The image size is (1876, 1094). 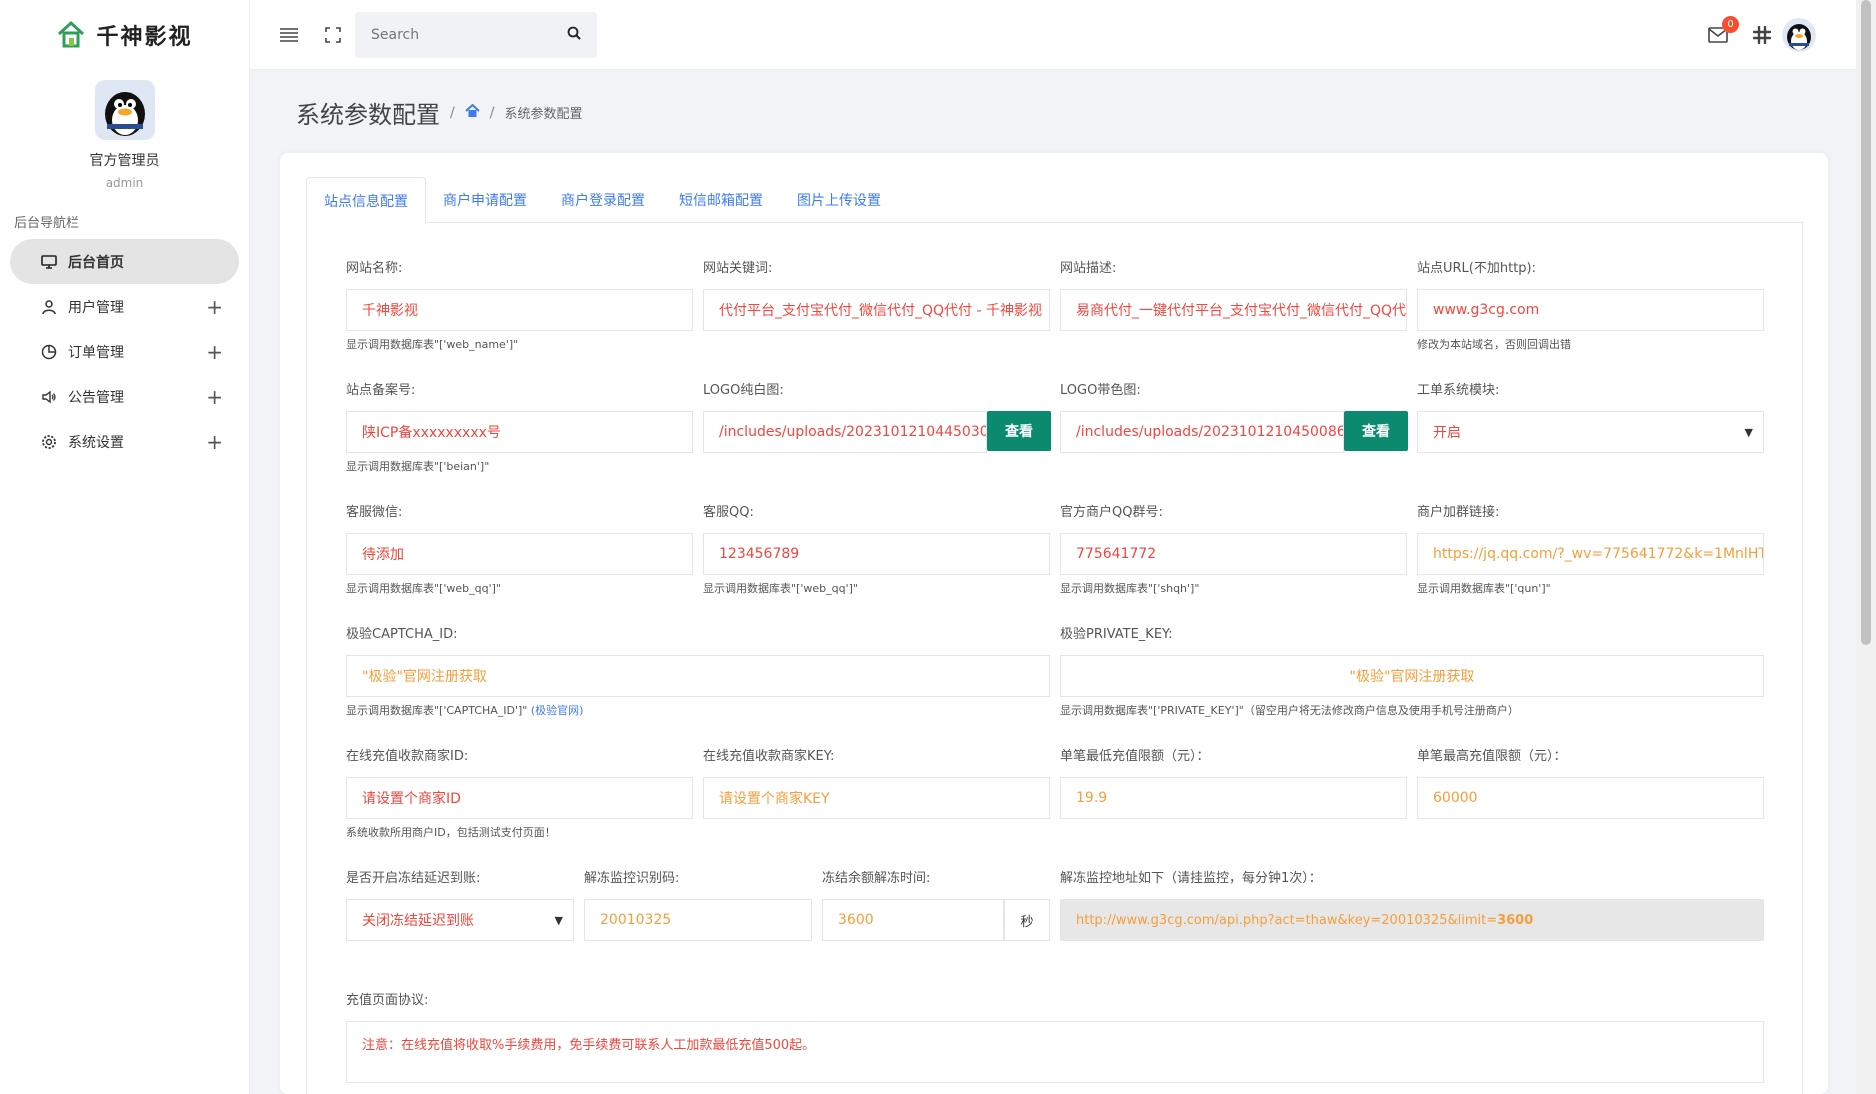 What do you see at coordinates (632, 878) in the screenshot?
I see `field-label: 解冻监控识别码:` at bounding box center [632, 878].